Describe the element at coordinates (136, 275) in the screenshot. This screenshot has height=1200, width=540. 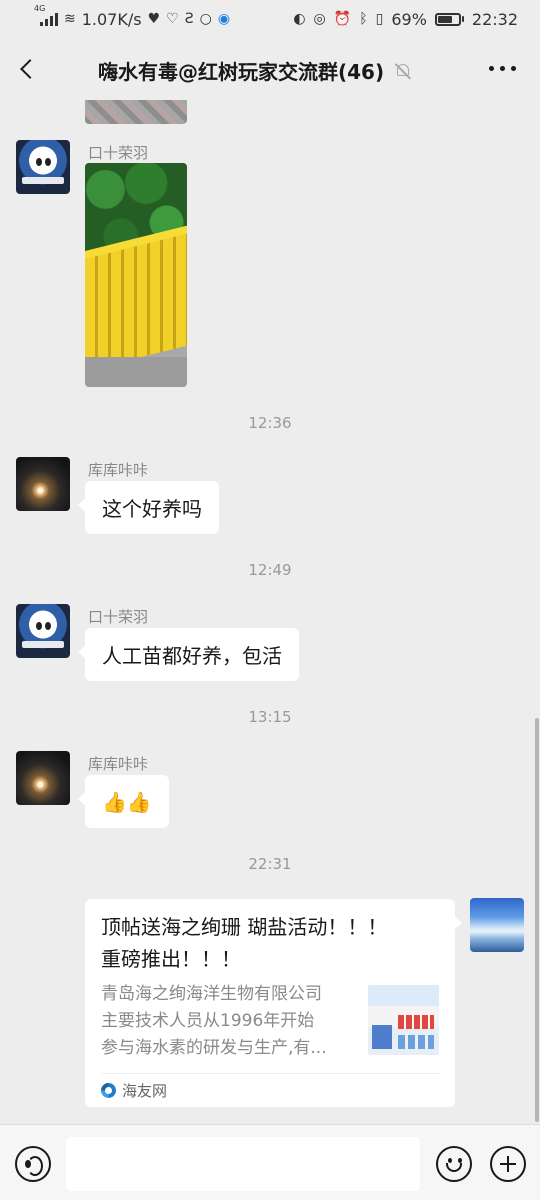
I see `image-message` at that location.